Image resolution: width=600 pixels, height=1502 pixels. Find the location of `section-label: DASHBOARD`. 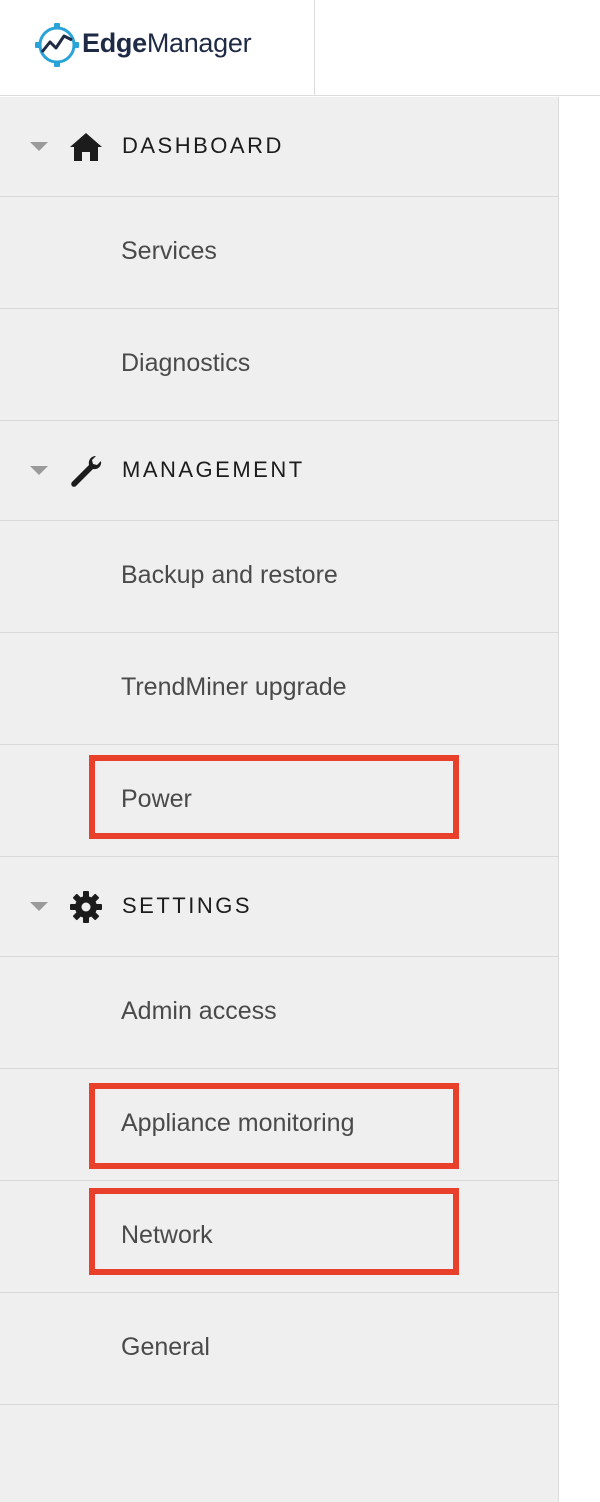

section-label: DASHBOARD is located at coordinates (203, 145).